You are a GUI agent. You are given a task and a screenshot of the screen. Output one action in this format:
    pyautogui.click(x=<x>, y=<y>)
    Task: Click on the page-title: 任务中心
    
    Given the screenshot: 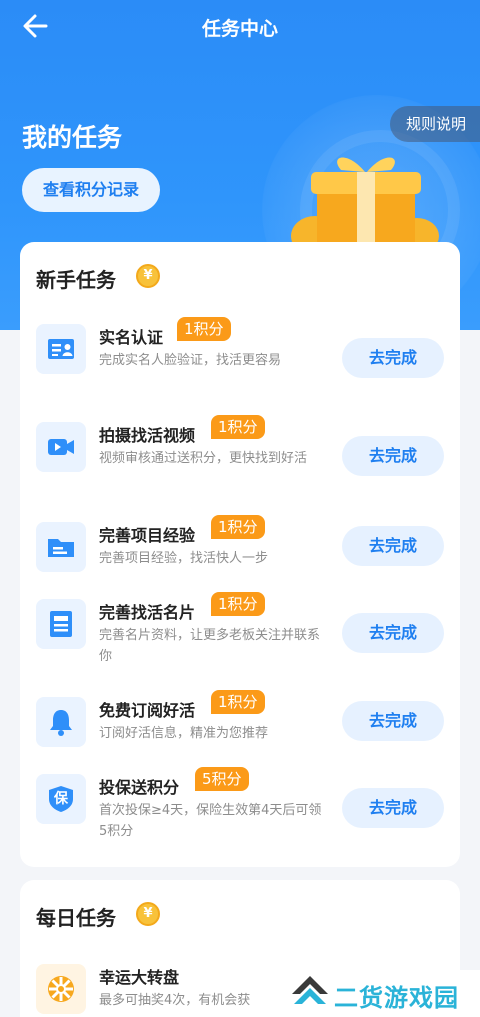 What is the action you would take?
    pyautogui.click(x=239, y=29)
    